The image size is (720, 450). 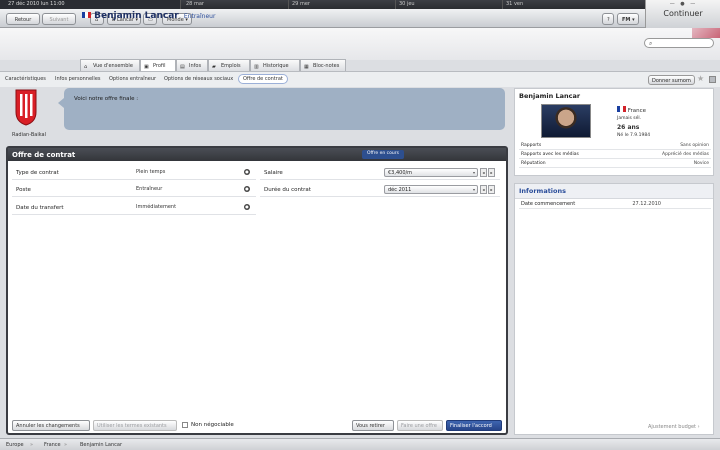 I want to click on options-icon, so click(x=712, y=79).